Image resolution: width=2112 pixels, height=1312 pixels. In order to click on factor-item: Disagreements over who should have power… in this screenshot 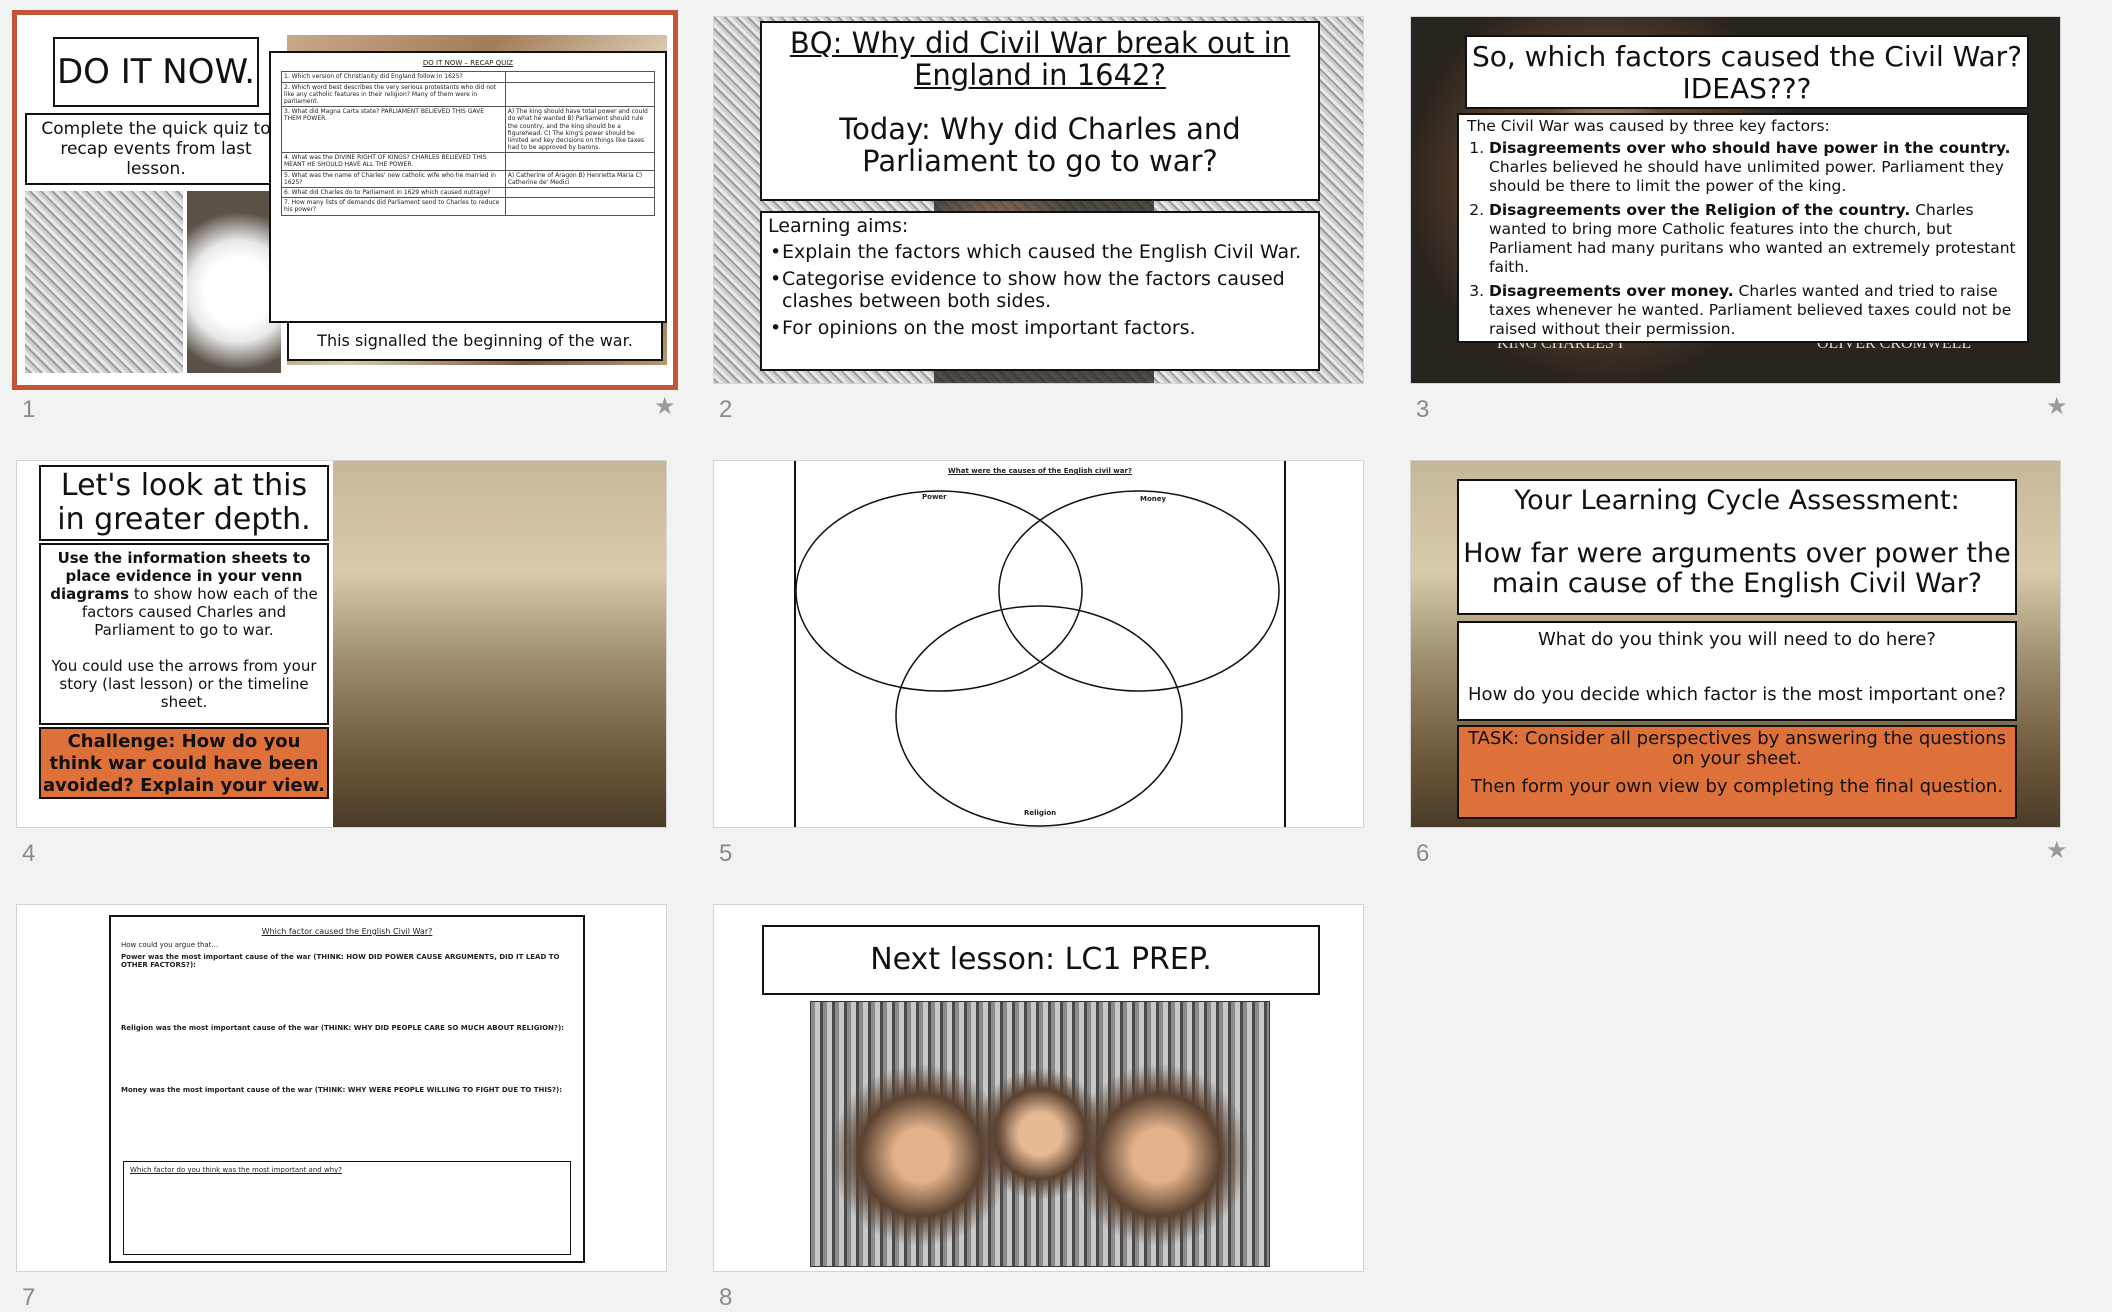, I will do `click(1754, 167)`.